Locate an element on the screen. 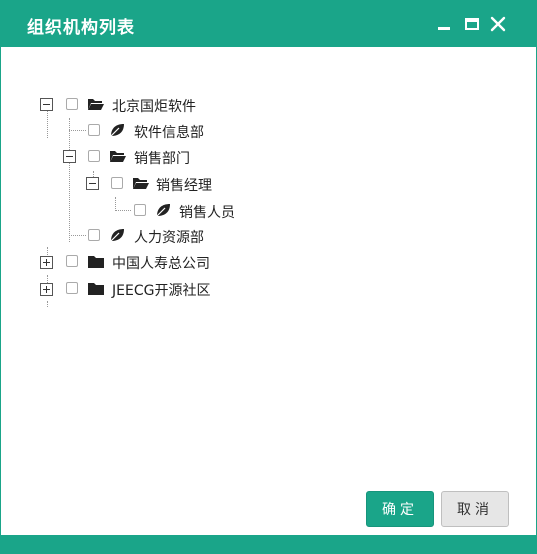 This screenshot has width=537, height=554. tree-connector is located at coordinates (47, 304).